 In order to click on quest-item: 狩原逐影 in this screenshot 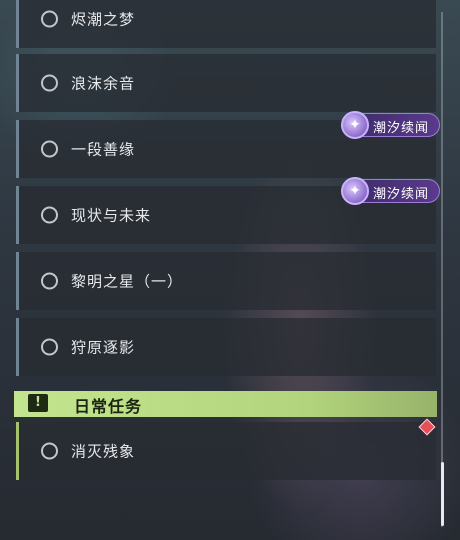, I will do `click(226, 347)`.